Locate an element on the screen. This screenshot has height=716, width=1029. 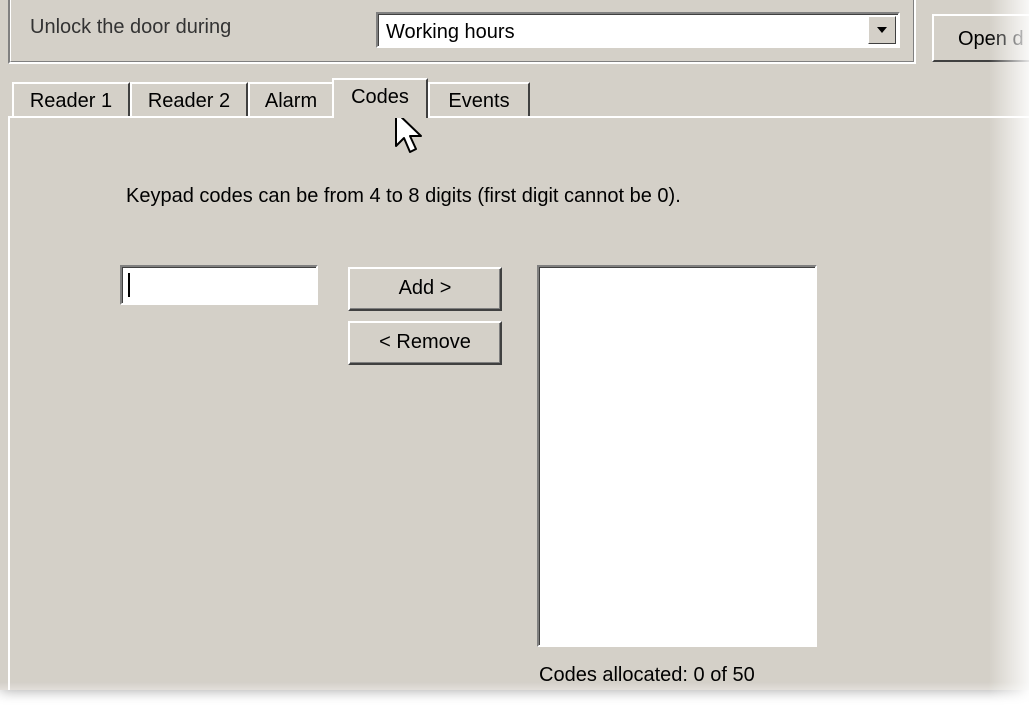
open-door-button: Open d is located at coordinates (980, 38).